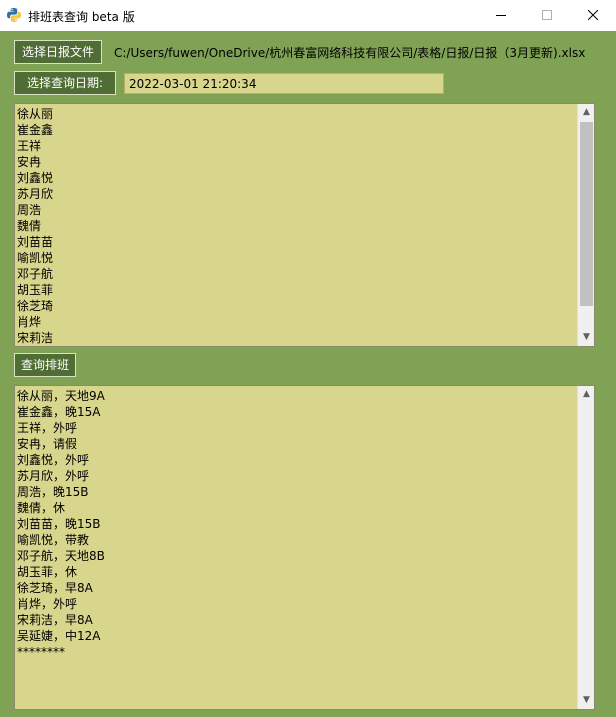 Image resolution: width=616 pixels, height=717 pixels. Describe the element at coordinates (35, 114) in the screenshot. I see `list-item: 徐从丽` at that location.